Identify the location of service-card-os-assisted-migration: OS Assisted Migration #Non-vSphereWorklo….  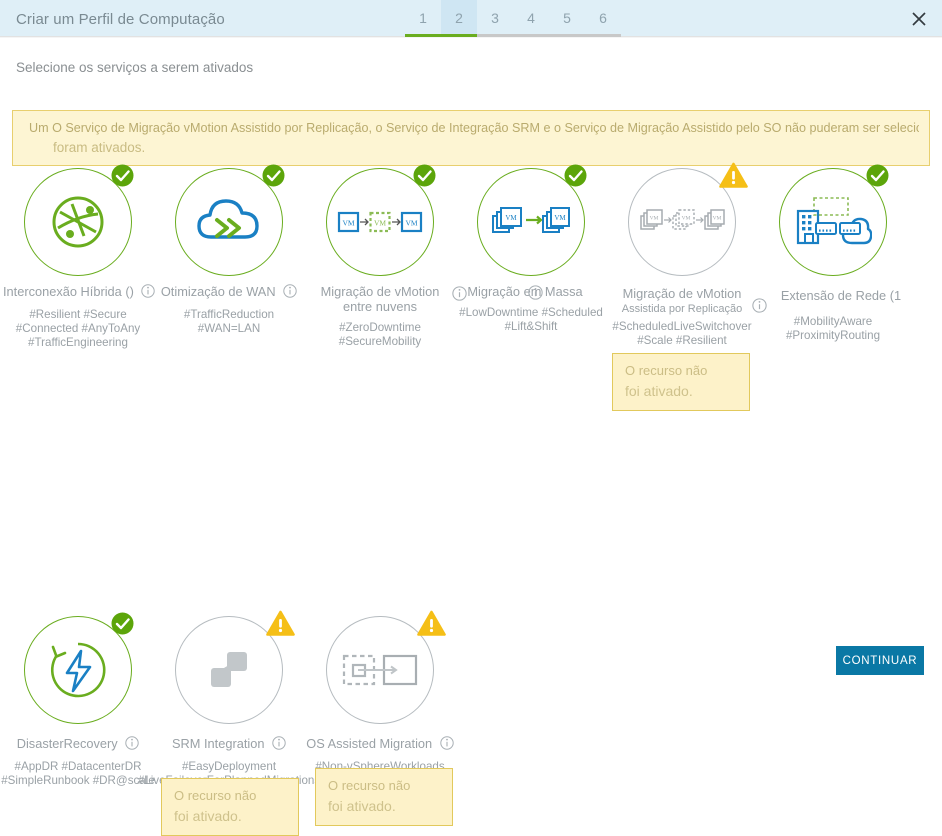
(380, 718).